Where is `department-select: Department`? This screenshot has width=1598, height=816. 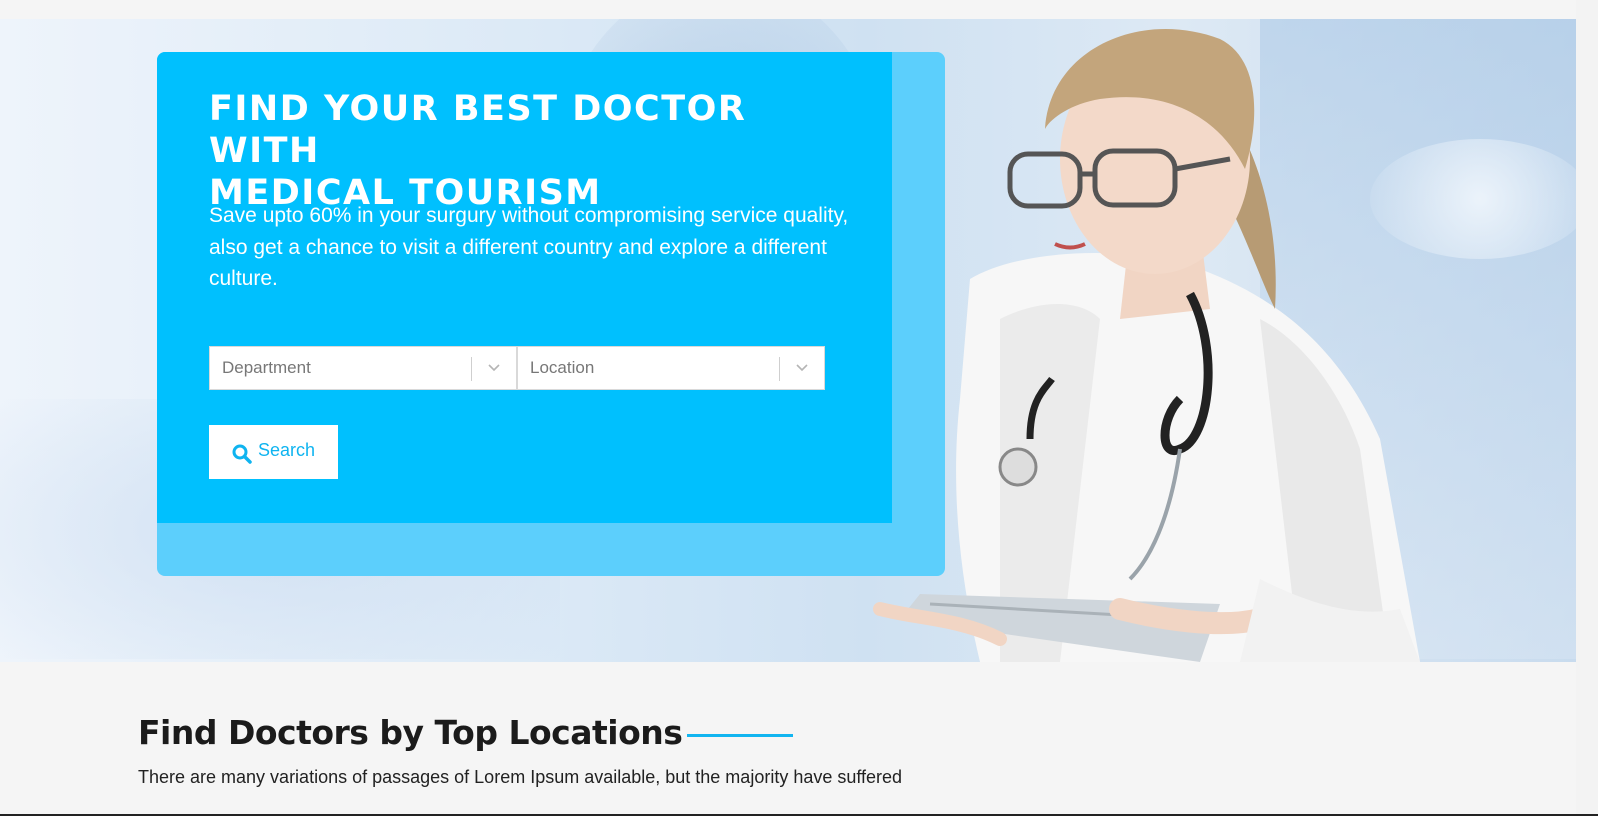 department-select: Department is located at coordinates (363, 368).